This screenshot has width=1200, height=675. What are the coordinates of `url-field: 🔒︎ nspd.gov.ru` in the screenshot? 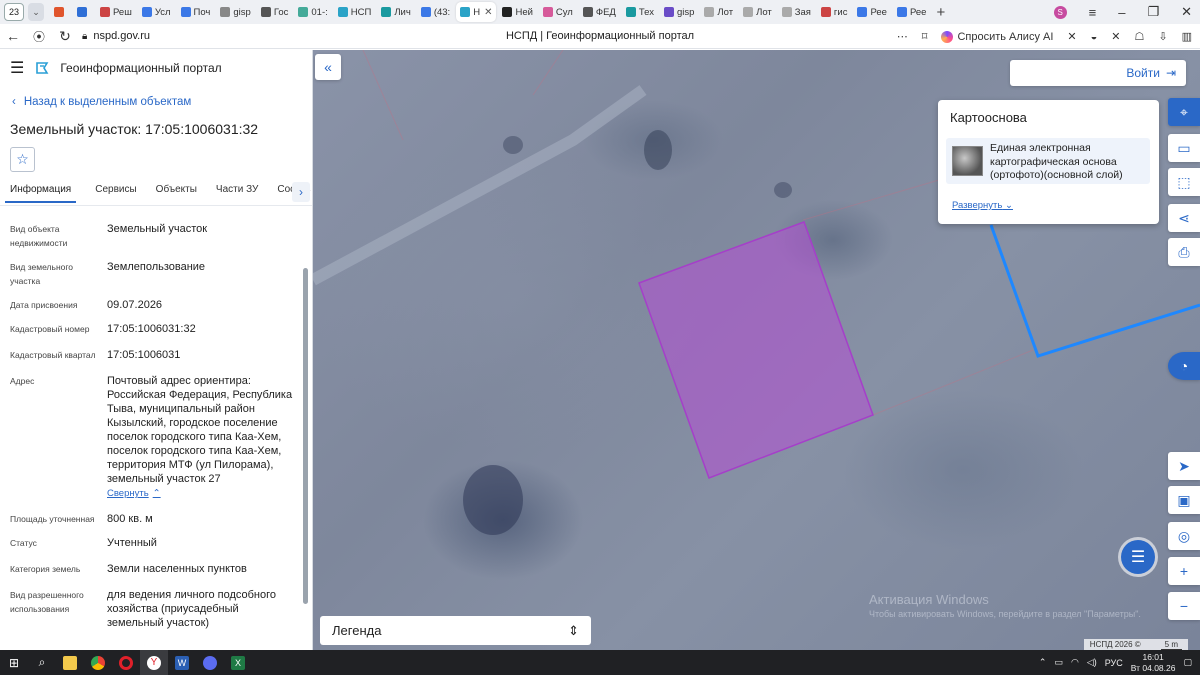 It's located at (116, 36).